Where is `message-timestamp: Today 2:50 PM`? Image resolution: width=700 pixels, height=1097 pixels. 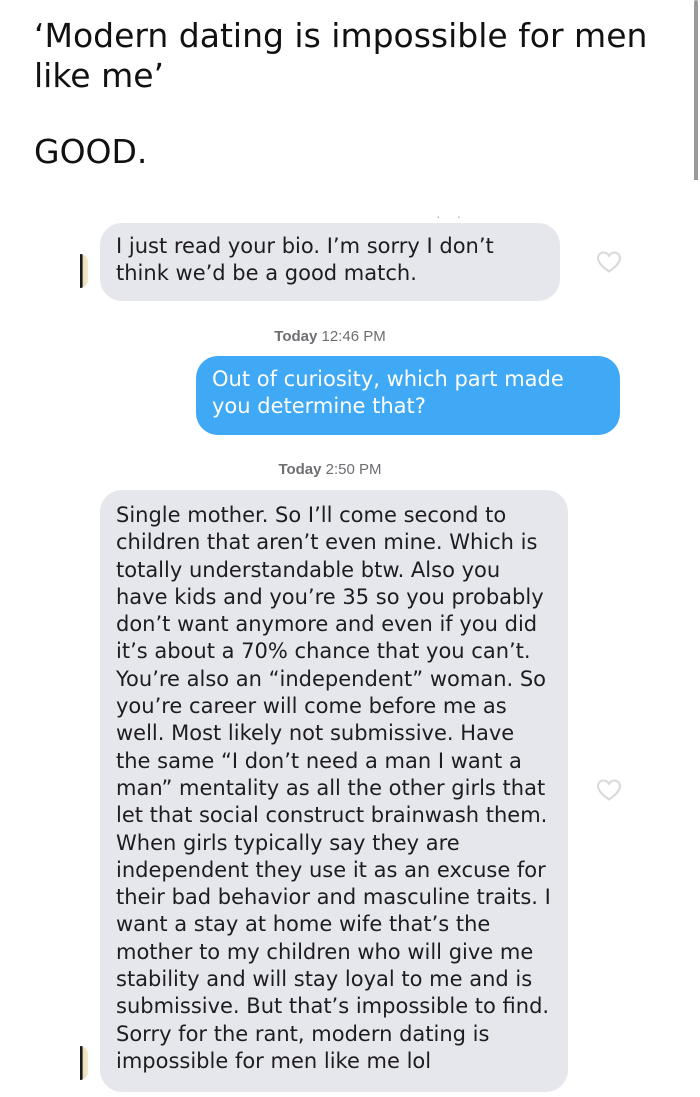 message-timestamp: Today 2:50 PM is located at coordinates (330, 469).